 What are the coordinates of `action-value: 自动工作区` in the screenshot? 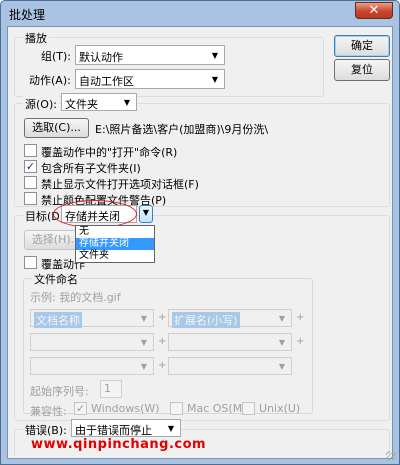 It's located at (106, 81).